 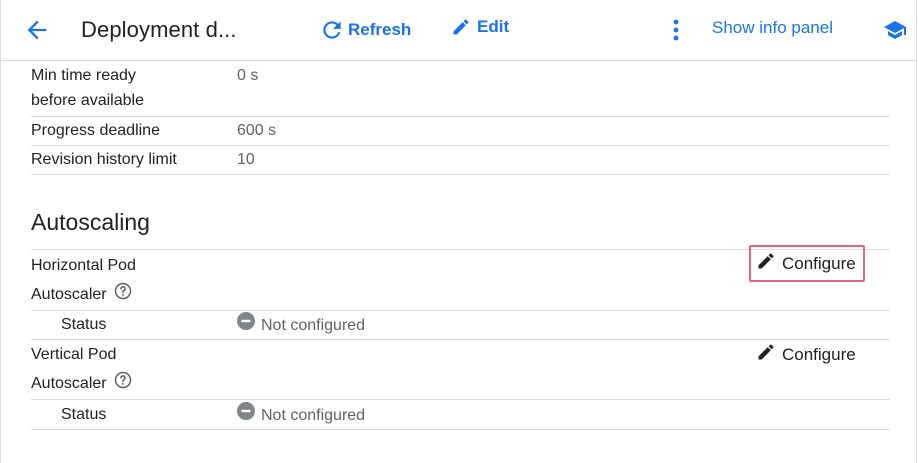 I want to click on hpa-status-row: Status Not configured, so click(x=460, y=325).